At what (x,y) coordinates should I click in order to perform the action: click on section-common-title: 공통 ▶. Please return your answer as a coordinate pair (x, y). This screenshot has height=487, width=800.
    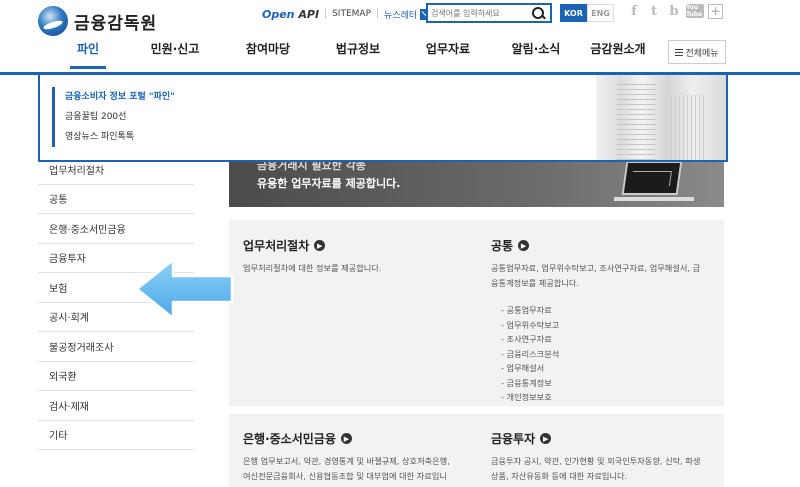
    Looking at the image, I should click on (596, 245).